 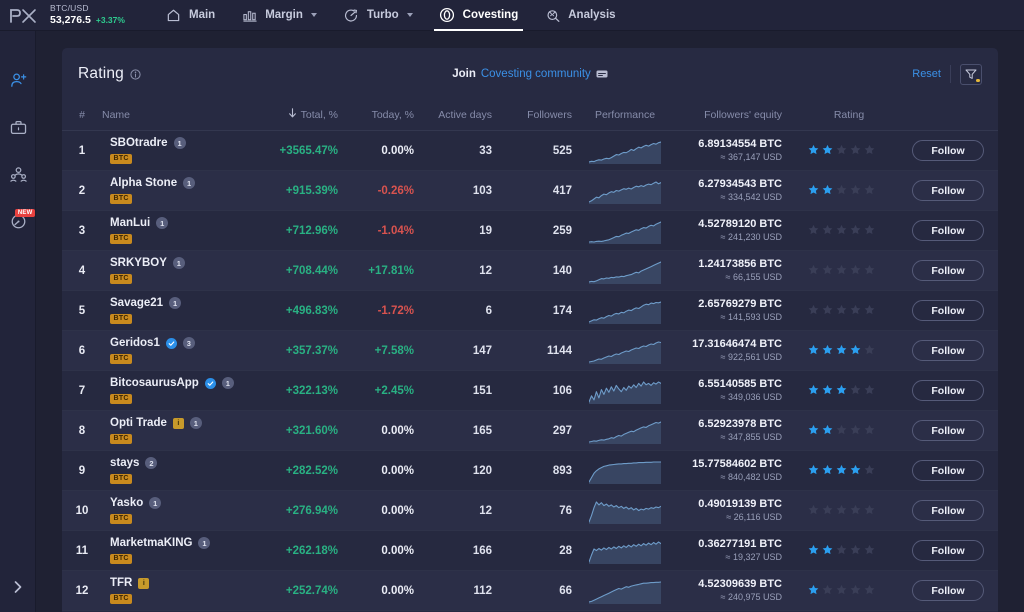 I want to click on equity-usd: ≈ 241,230 USD, so click(x=751, y=236).